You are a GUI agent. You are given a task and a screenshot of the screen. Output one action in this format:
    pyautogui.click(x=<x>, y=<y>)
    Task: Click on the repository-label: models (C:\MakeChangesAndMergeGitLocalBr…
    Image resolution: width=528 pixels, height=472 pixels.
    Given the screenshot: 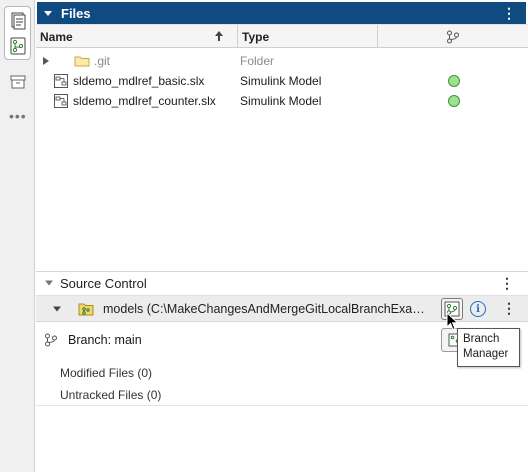 What is the action you would take?
    pyautogui.click(x=267, y=309)
    